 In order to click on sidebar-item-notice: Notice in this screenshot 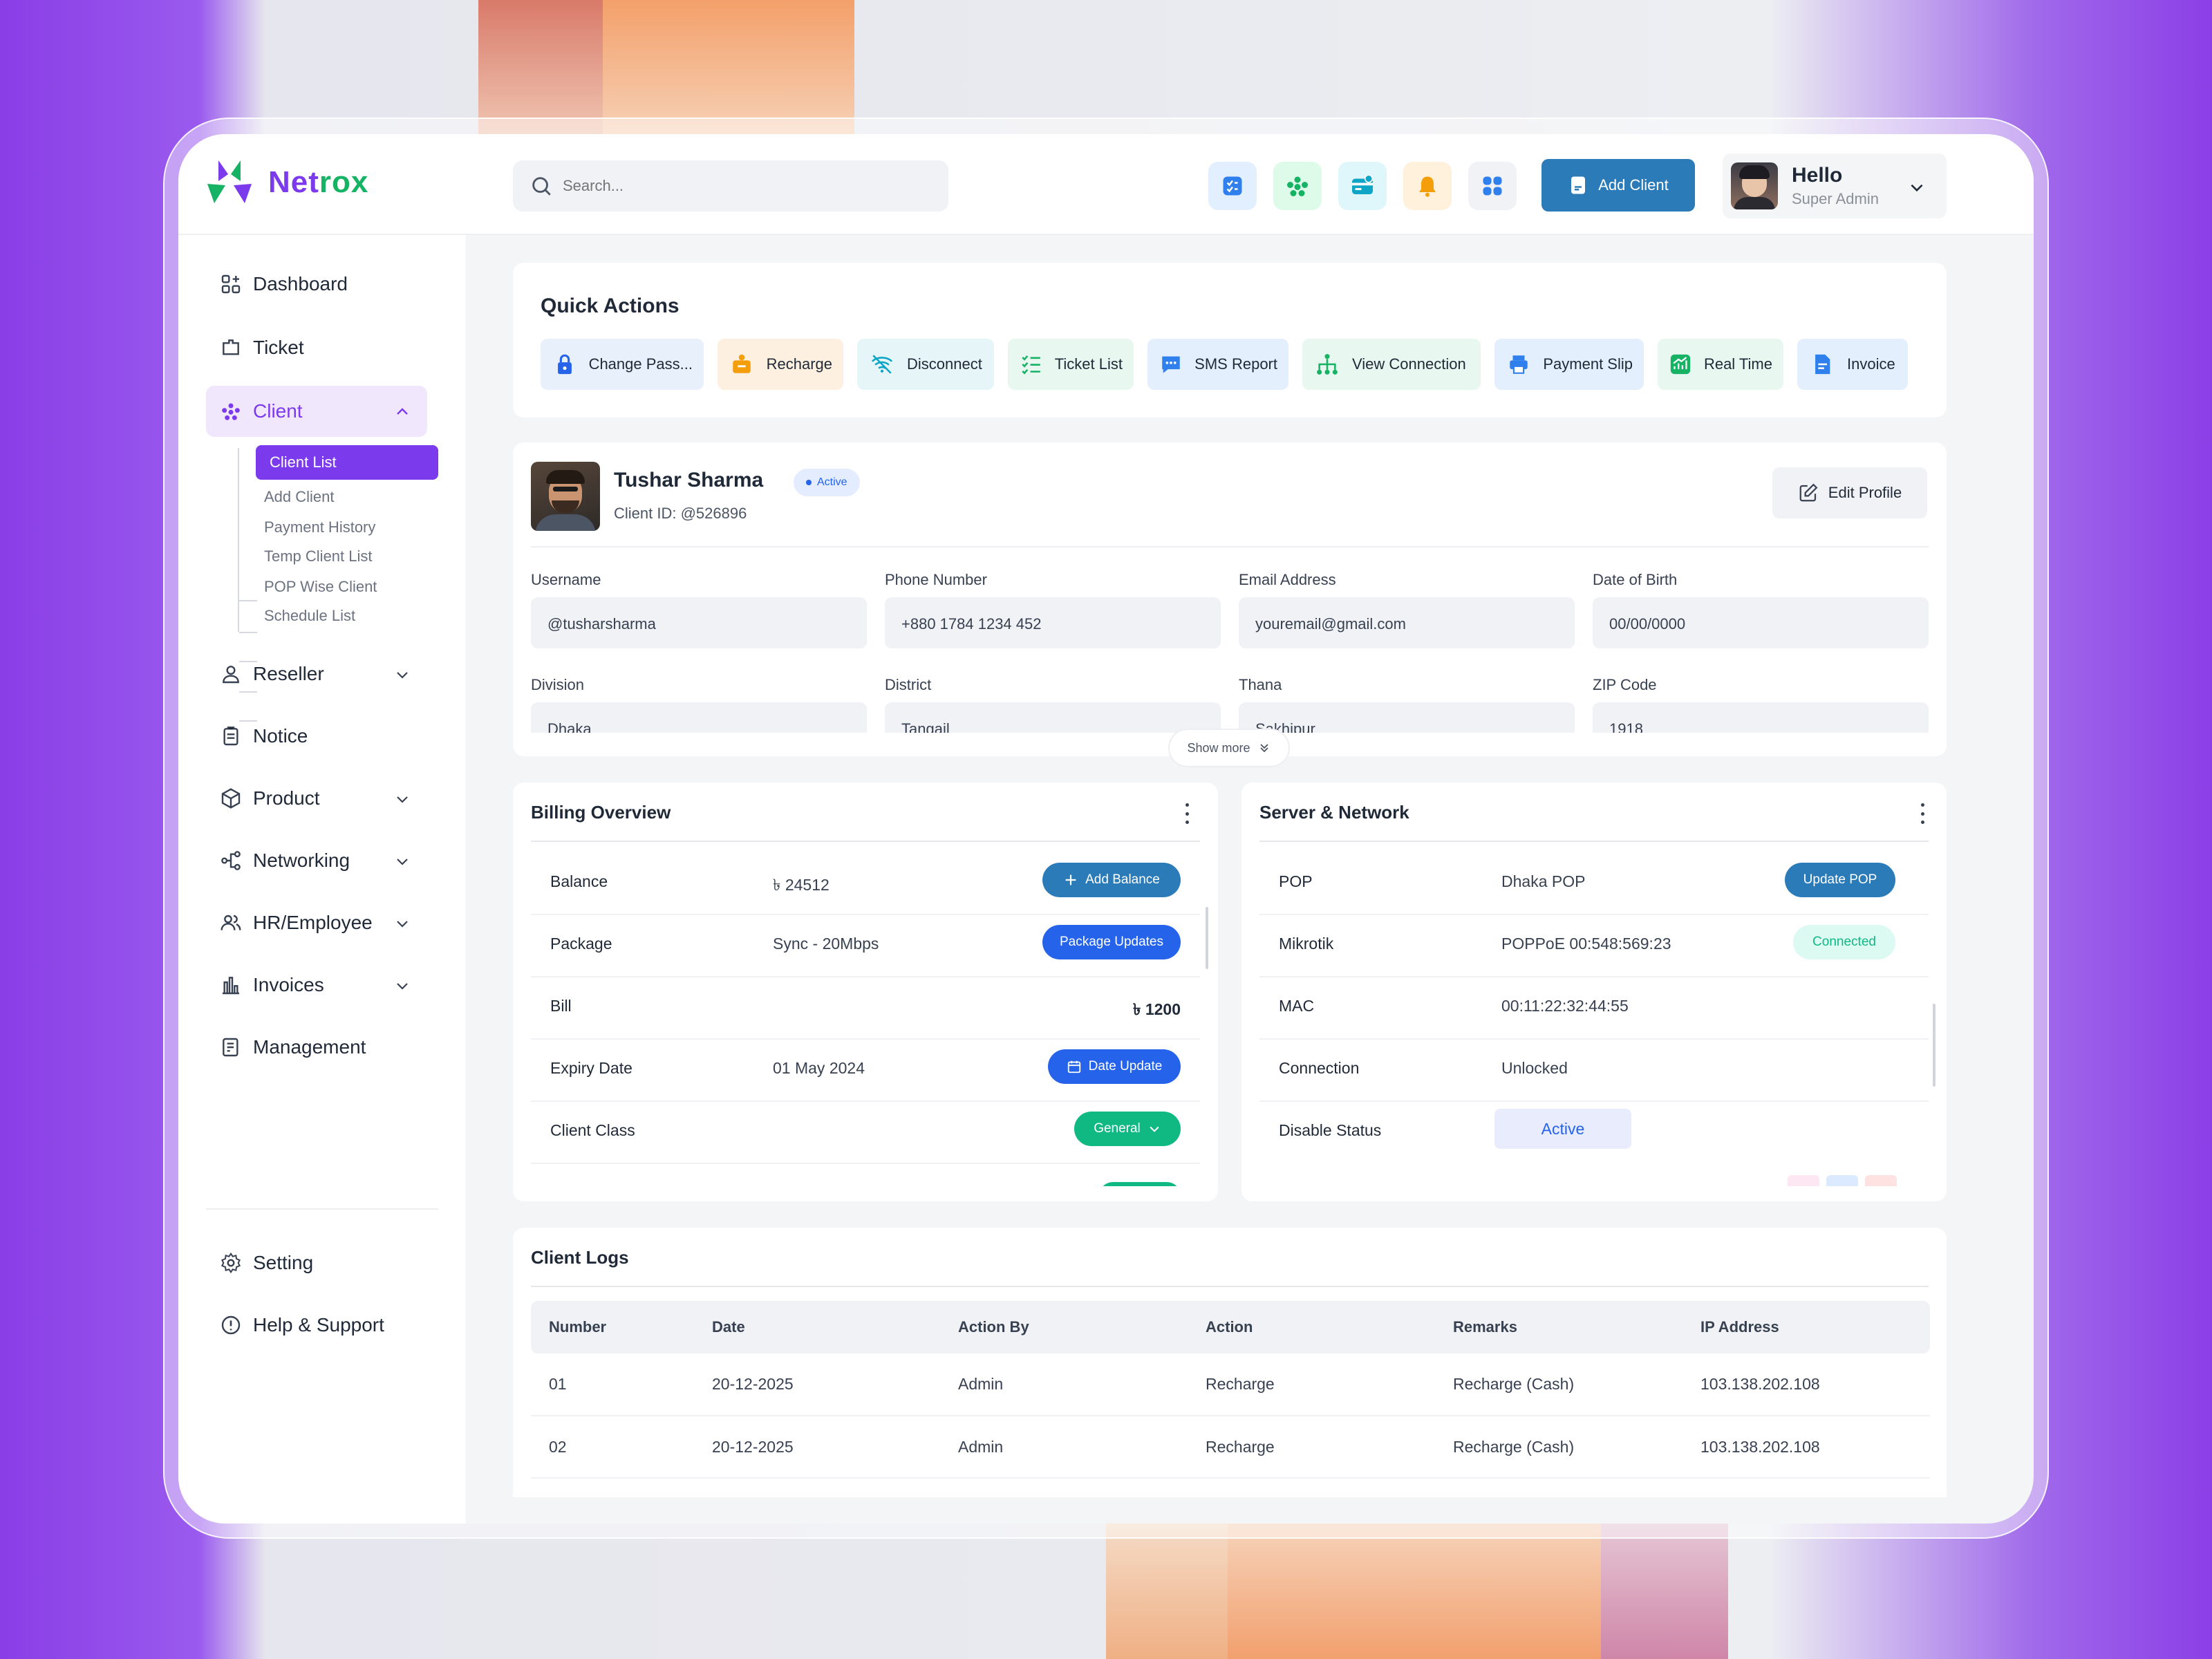, I will do `click(316, 737)`.